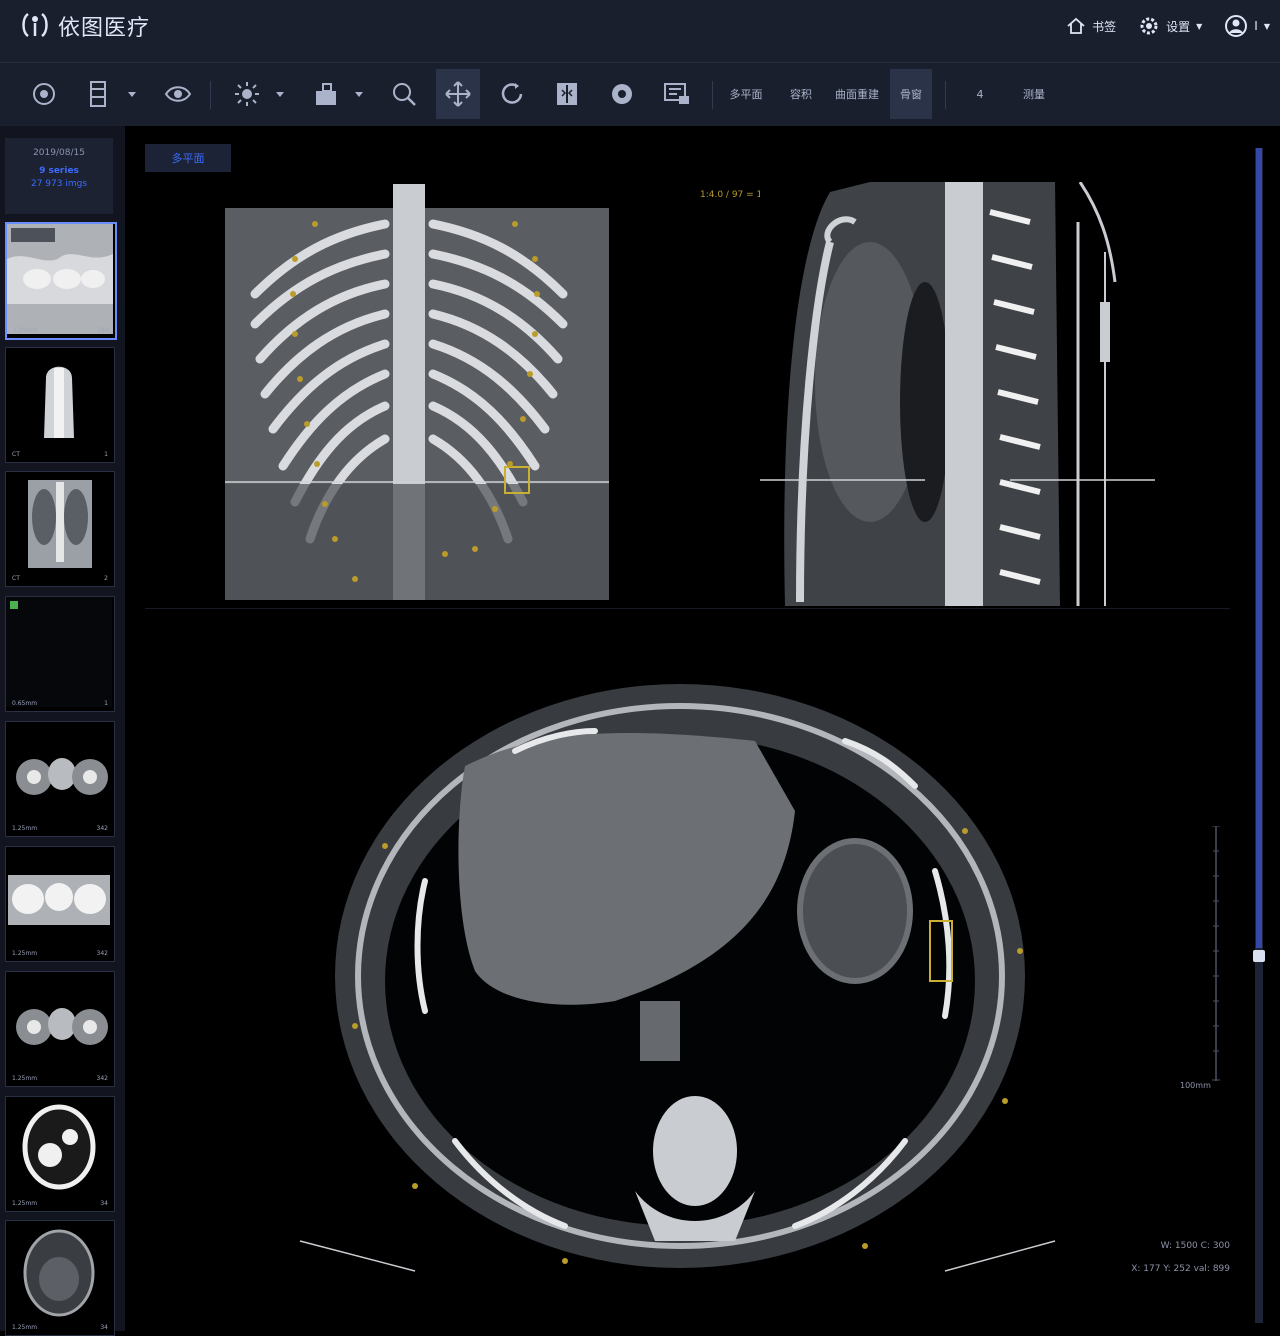  I want to click on eye-icon, so click(178, 94).